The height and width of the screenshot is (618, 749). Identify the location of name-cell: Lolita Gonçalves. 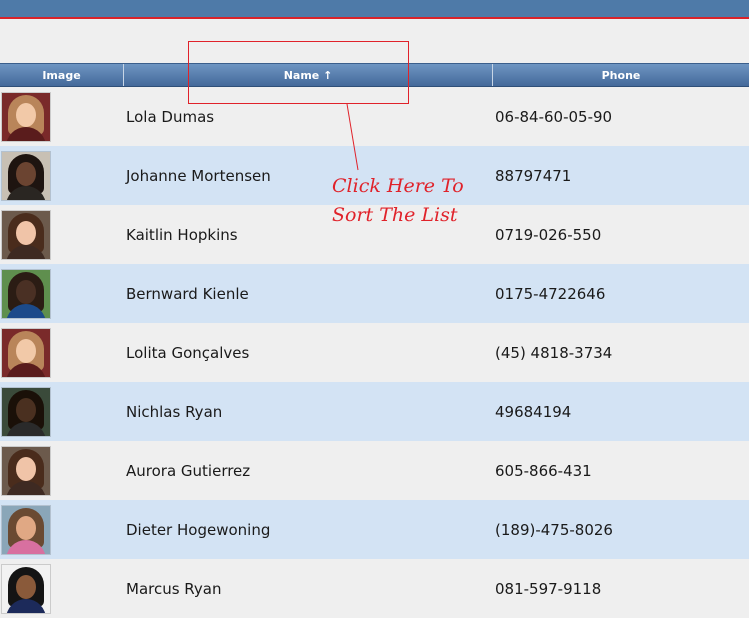
(188, 352).